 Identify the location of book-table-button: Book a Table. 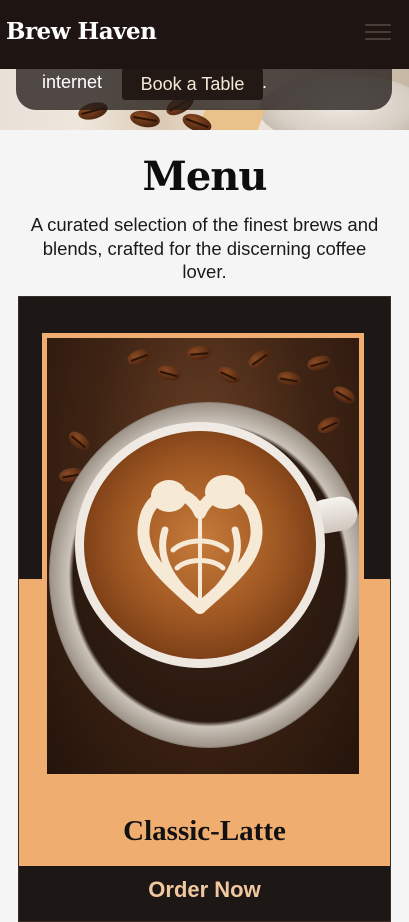
(192, 84).